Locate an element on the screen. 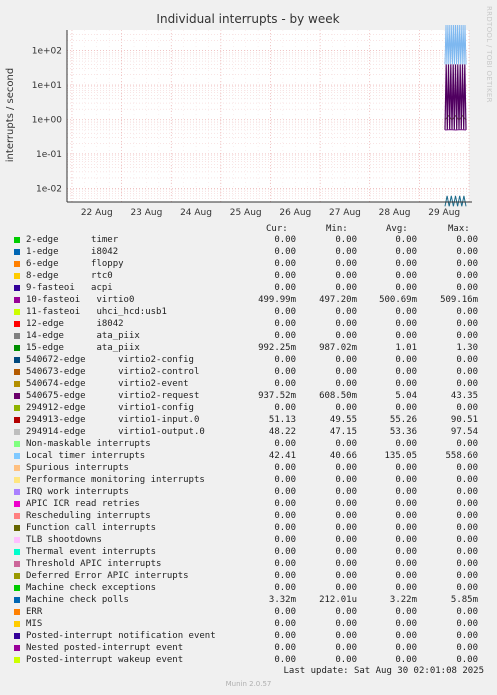 This screenshot has width=497, height=695. y-axis-label: interrupts / second is located at coordinates (10, 115).